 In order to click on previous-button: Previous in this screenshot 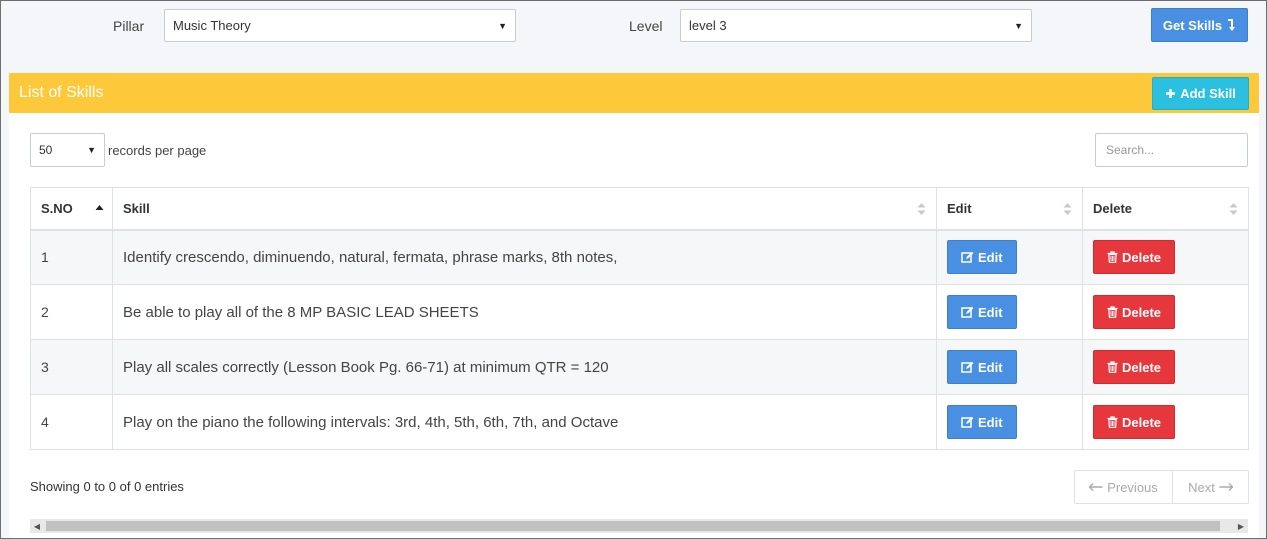, I will do `click(1124, 487)`.